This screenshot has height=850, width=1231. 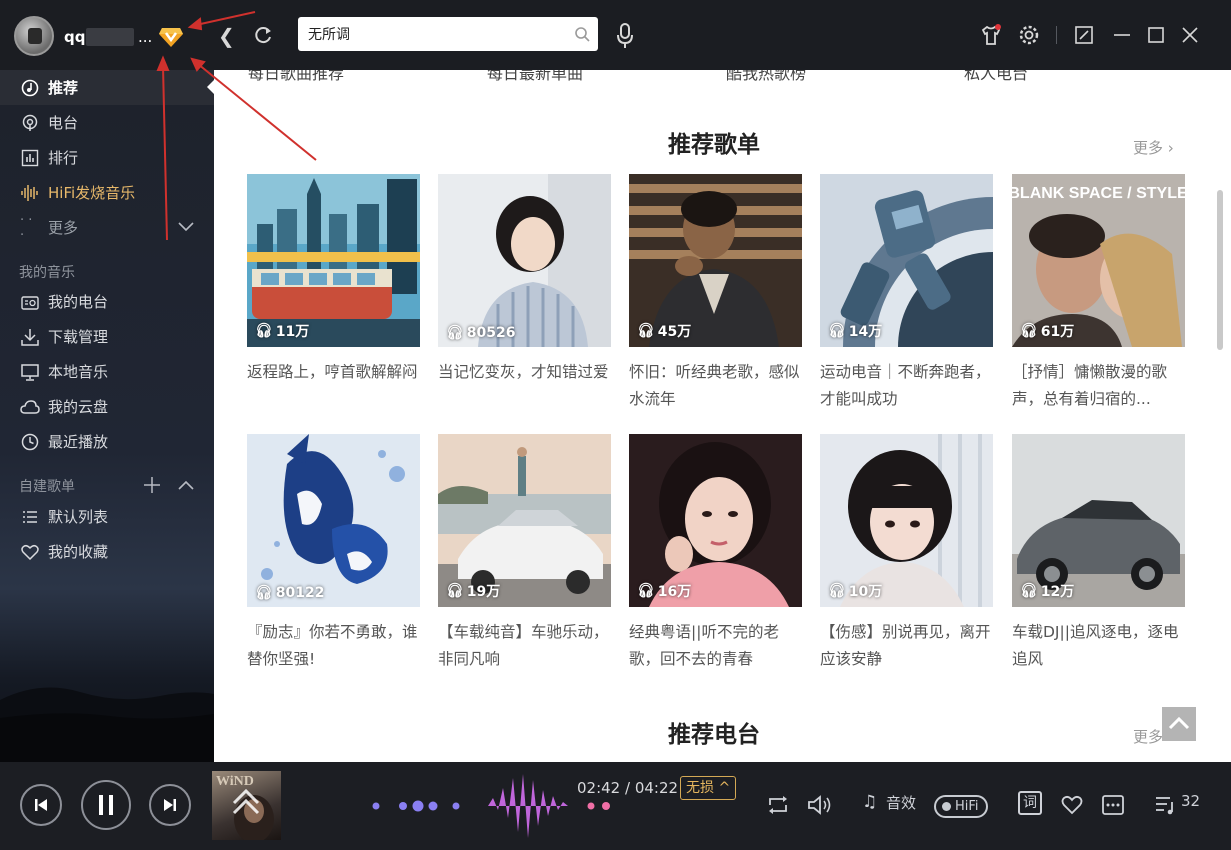 I want to click on playlist-card: 🎧︎ 80122 『励志』你若不勇敢，谁替你坚强!, so click(x=333, y=553).